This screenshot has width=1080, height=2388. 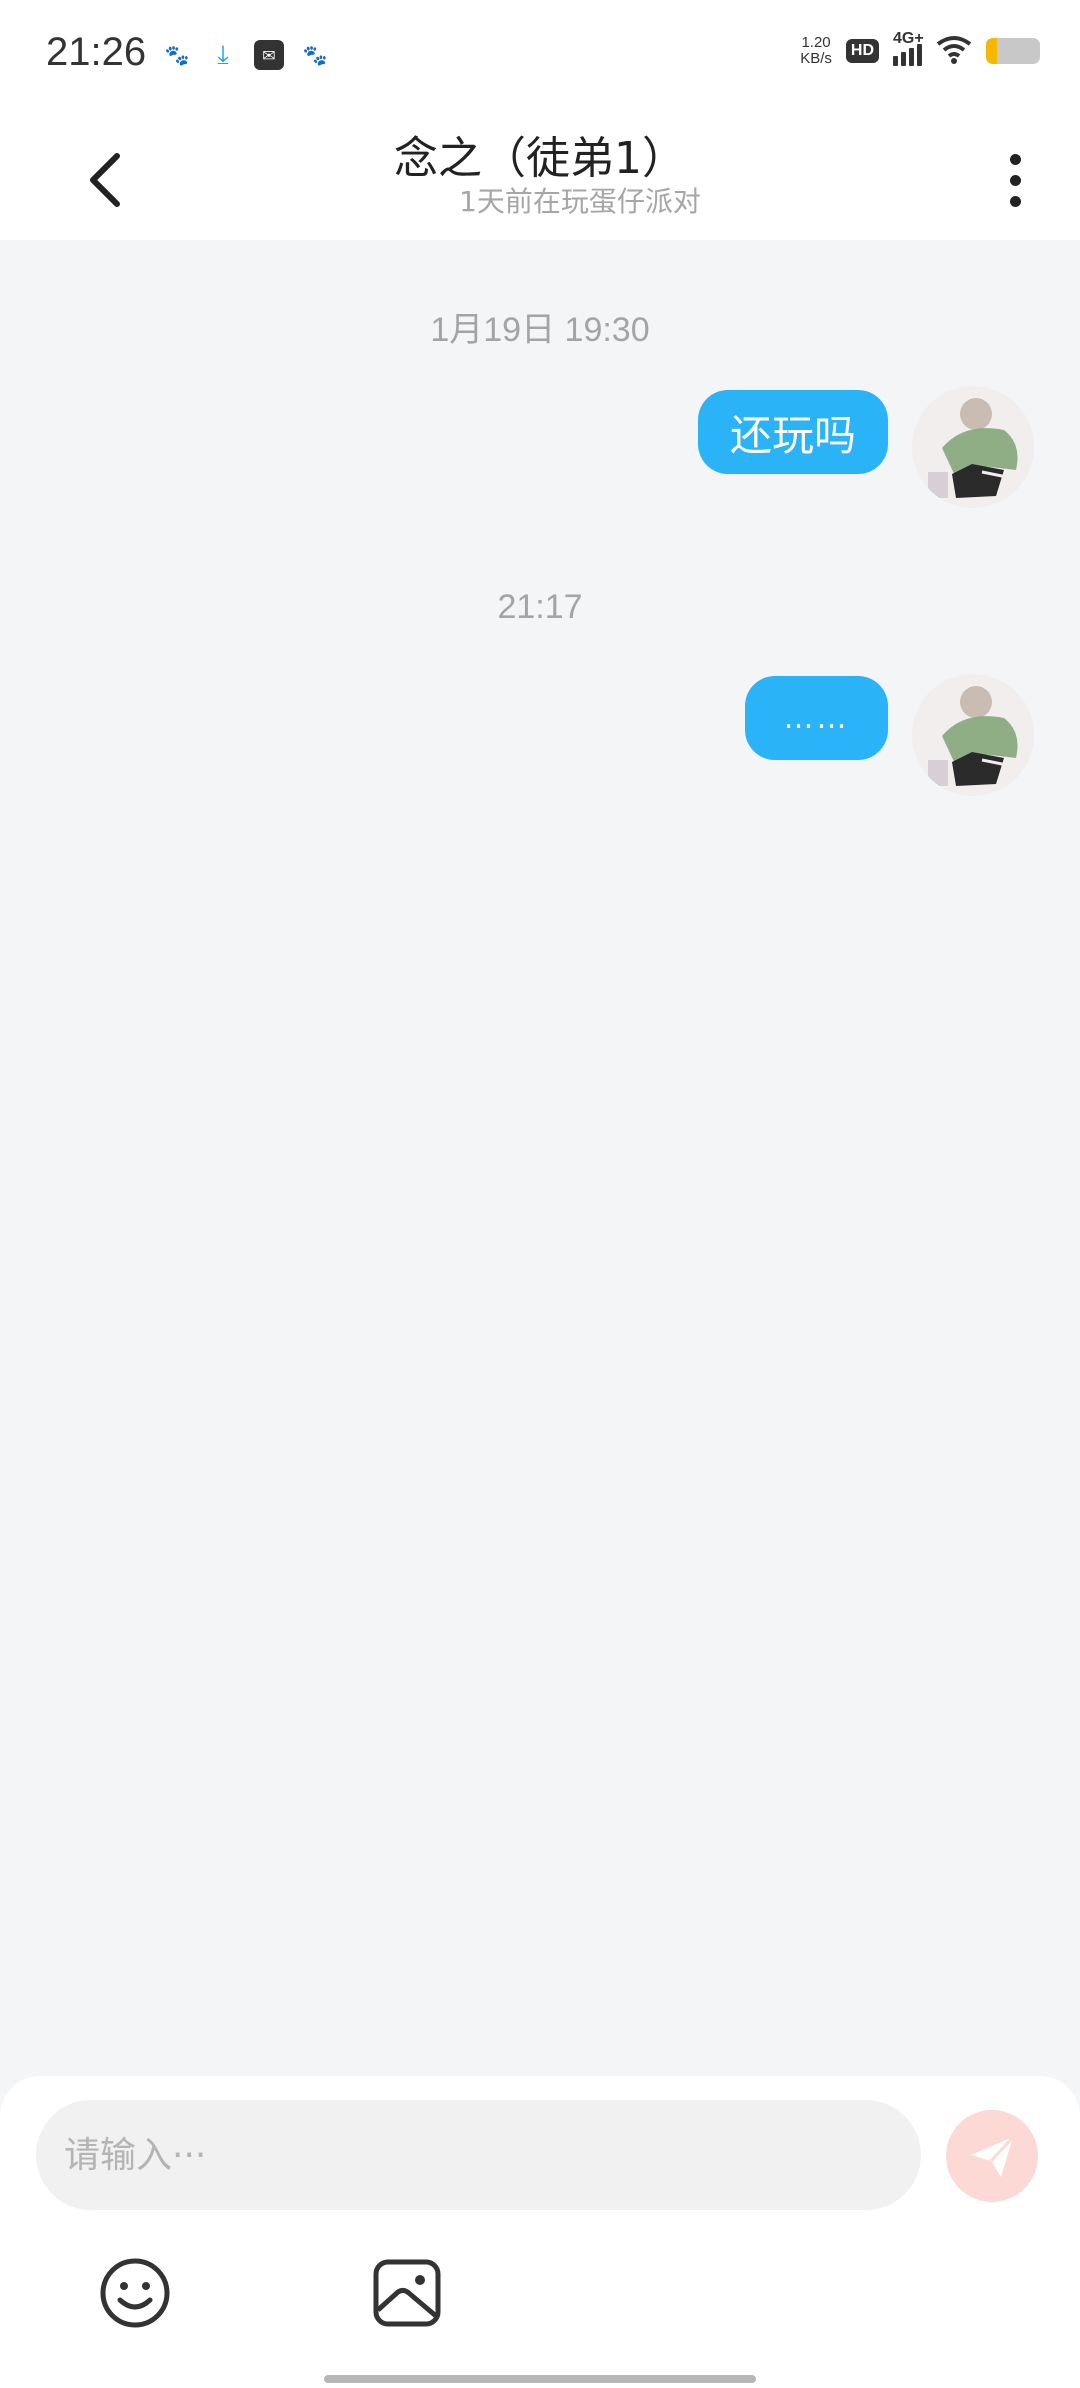 I want to click on status-time: 21:26, so click(x=96, y=52).